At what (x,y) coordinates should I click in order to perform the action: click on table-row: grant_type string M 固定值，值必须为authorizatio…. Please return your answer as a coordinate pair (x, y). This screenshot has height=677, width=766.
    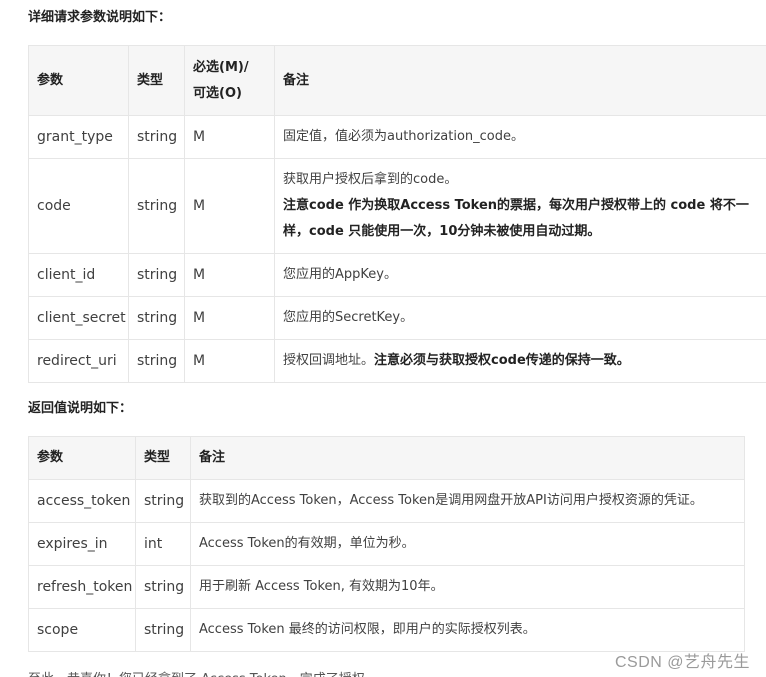
    Looking at the image, I should click on (397, 137).